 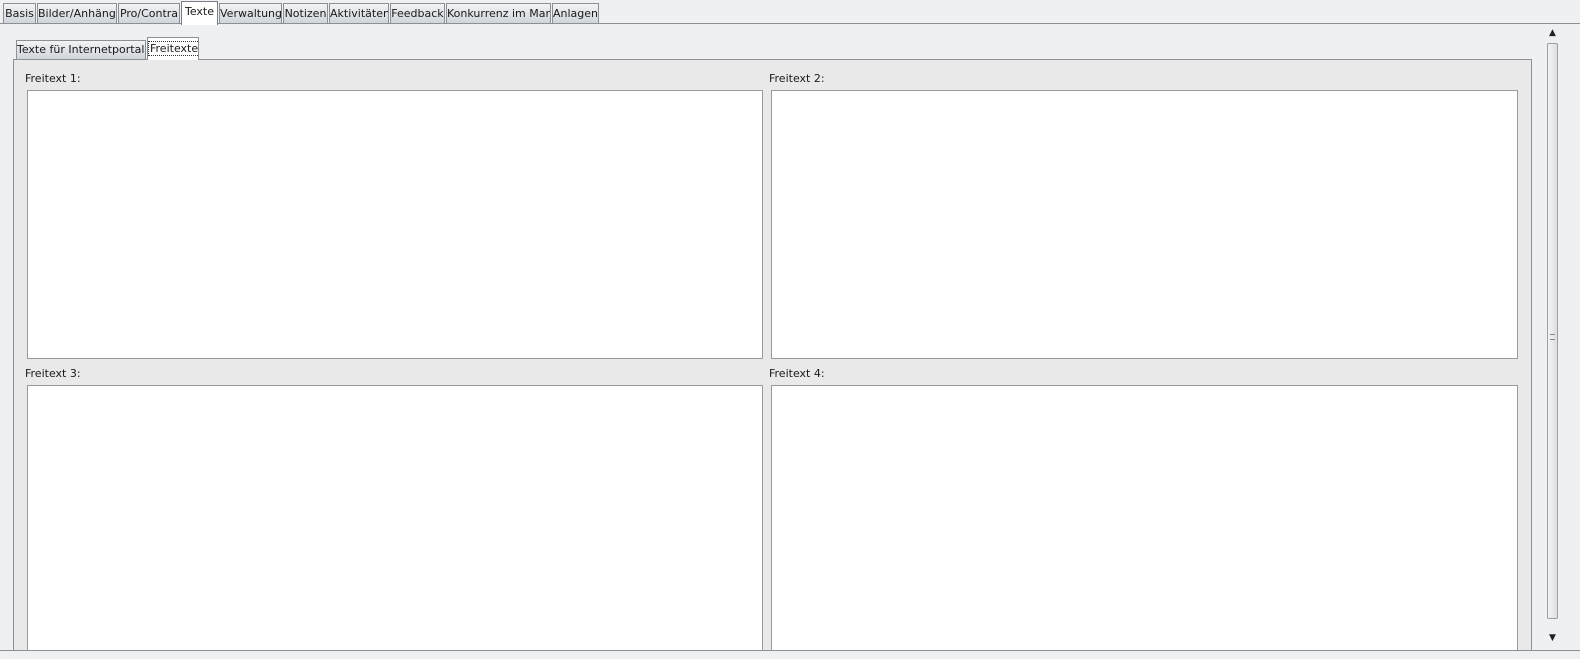 I want to click on tab-notizen: Notizen, so click(x=305, y=13).